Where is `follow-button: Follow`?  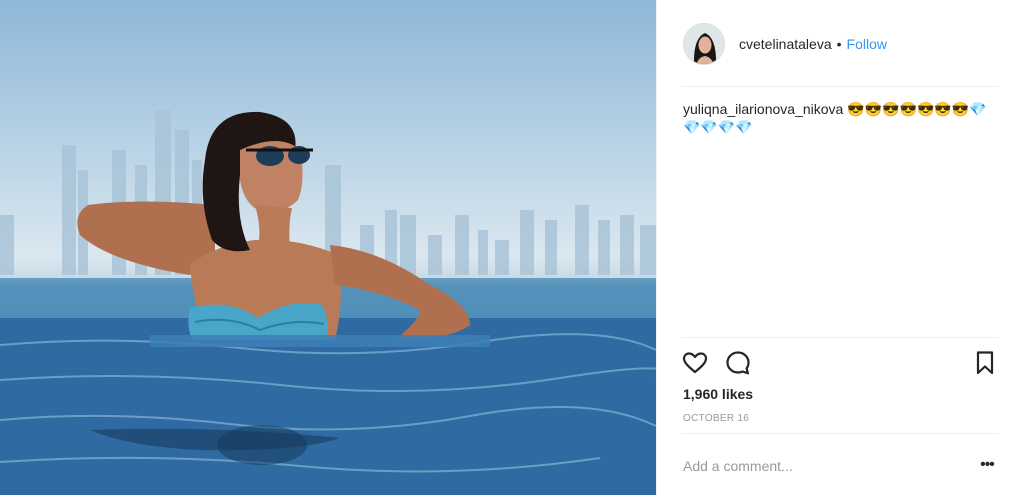 follow-button: Follow is located at coordinates (867, 44).